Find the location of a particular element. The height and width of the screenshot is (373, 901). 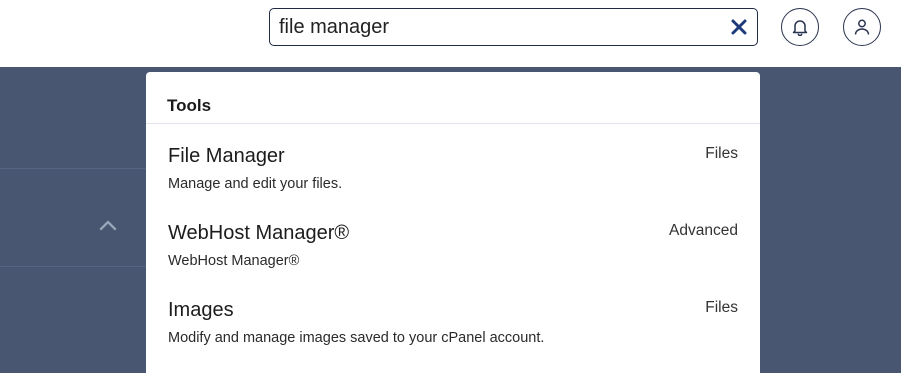

notifications-button is located at coordinates (800, 27).